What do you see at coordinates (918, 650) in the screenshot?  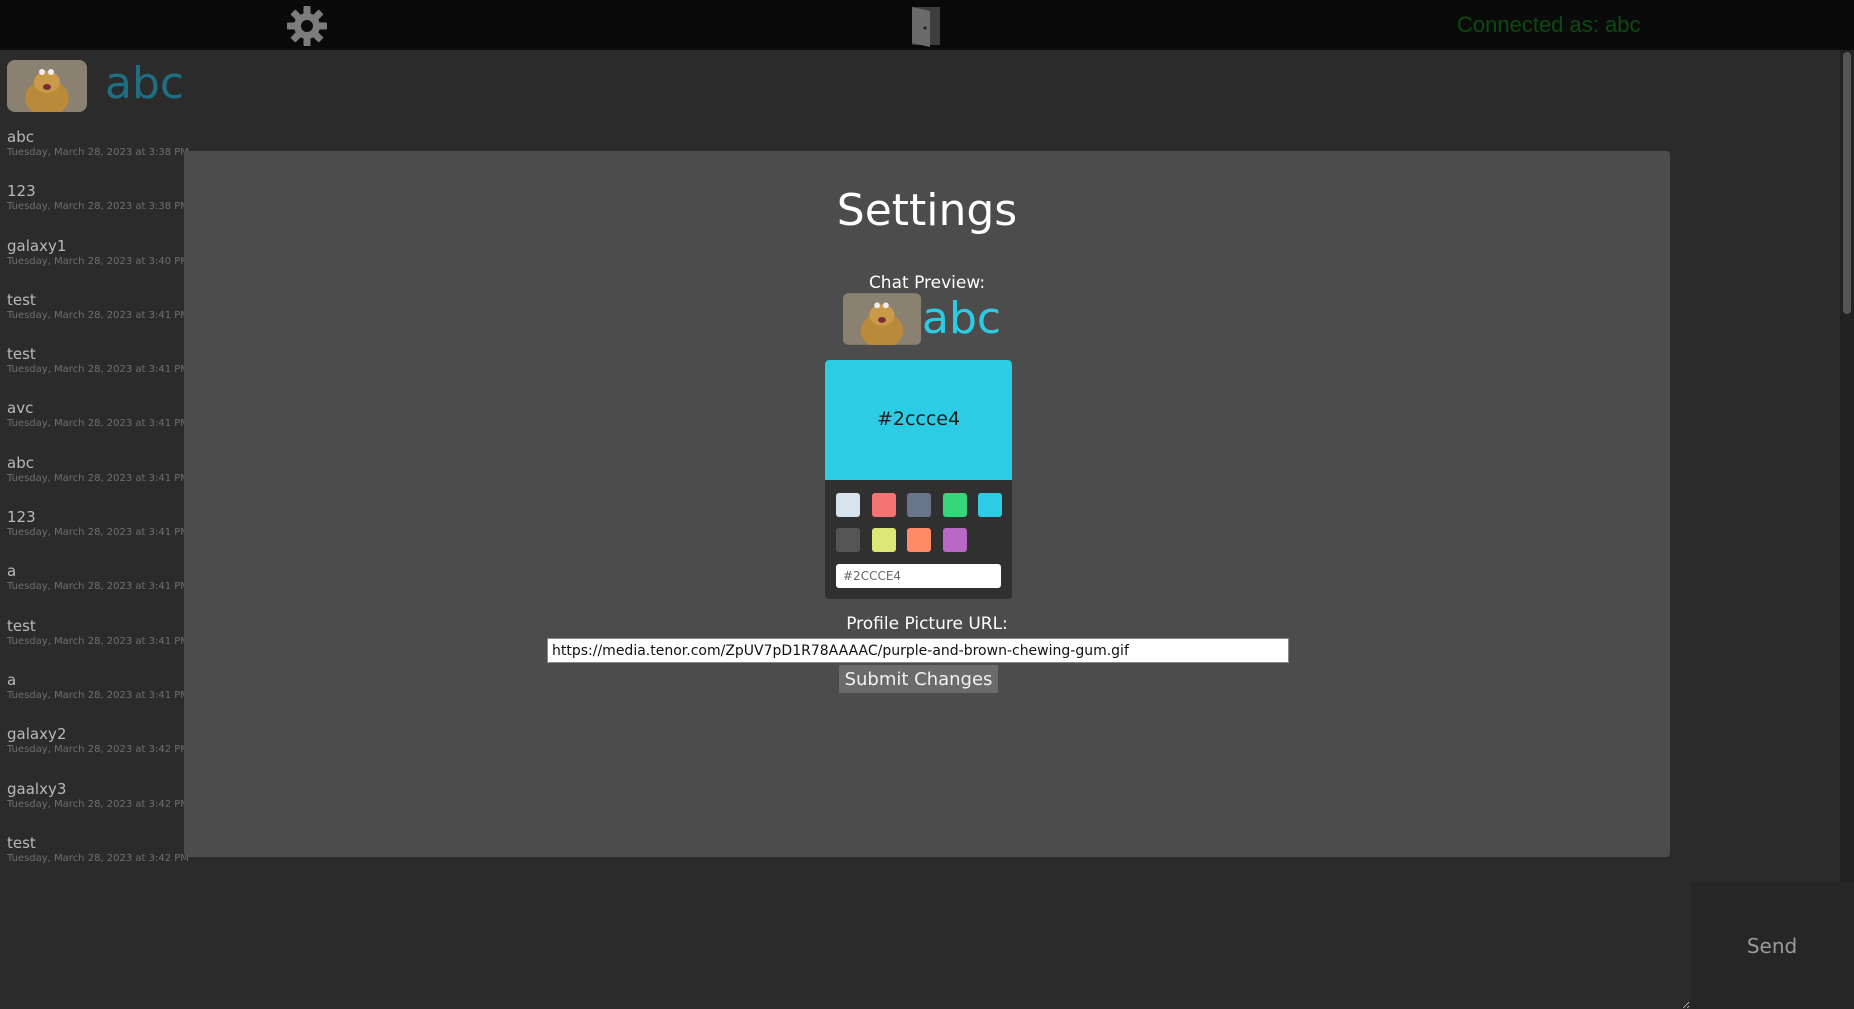 I see `profile-picture-url-input` at bounding box center [918, 650].